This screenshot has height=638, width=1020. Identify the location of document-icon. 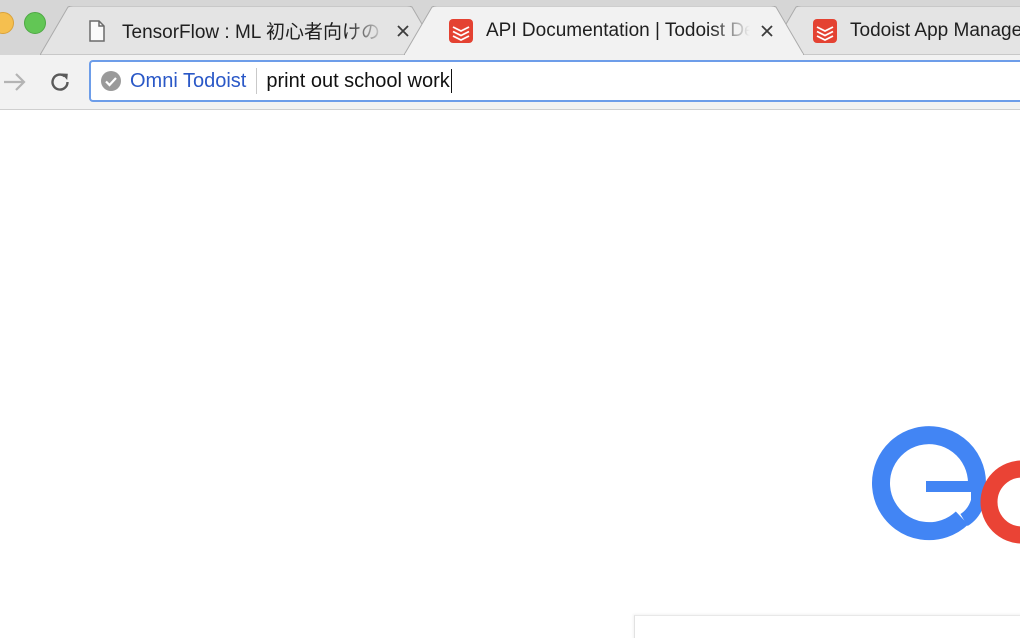
(97, 31).